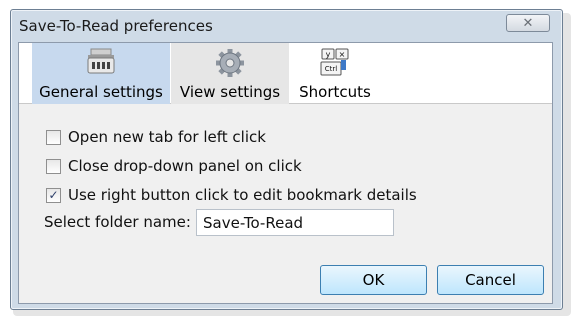 This screenshot has width=576, height=325. What do you see at coordinates (116, 26) in the screenshot?
I see `window-title: Save-To-Read preferences` at bounding box center [116, 26].